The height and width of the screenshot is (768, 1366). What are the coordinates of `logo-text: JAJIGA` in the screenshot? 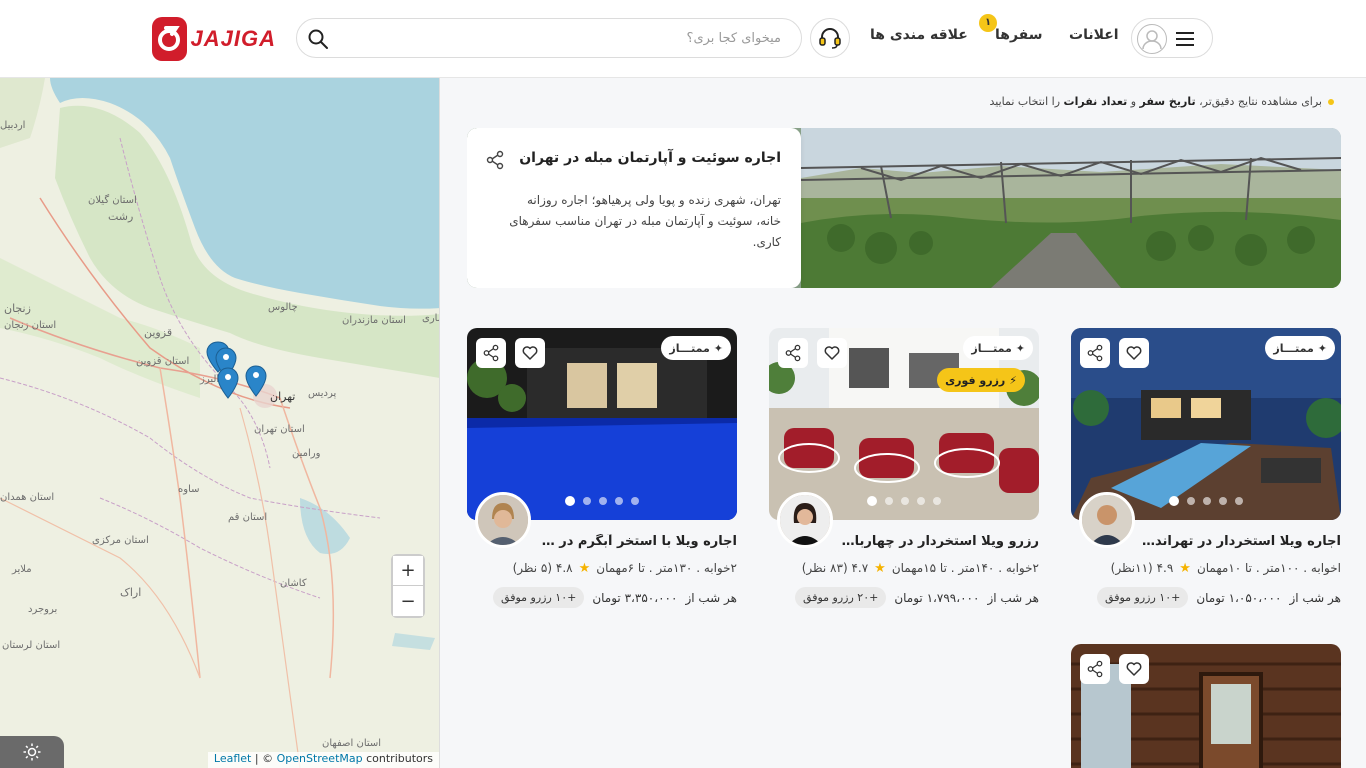 It's located at (233, 38).